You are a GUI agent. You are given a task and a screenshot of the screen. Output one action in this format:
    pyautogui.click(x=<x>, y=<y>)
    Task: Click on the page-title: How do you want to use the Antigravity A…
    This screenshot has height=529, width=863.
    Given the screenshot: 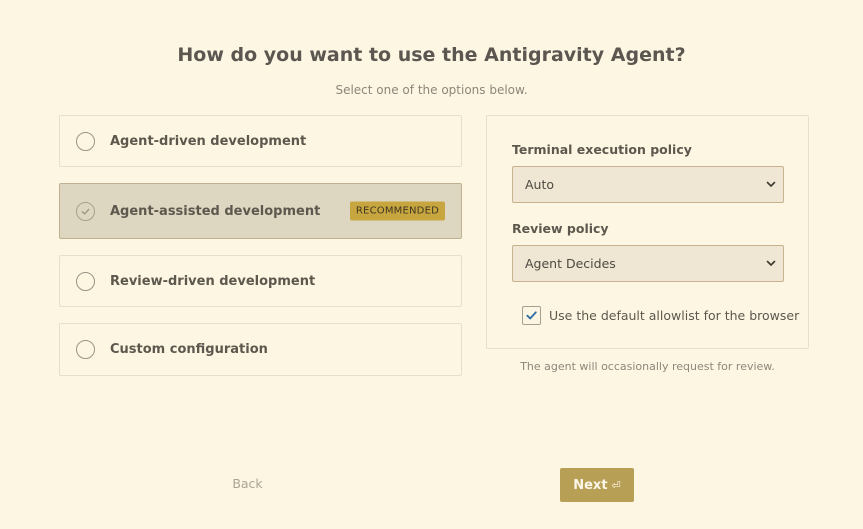 What is the action you would take?
    pyautogui.click(x=431, y=55)
    